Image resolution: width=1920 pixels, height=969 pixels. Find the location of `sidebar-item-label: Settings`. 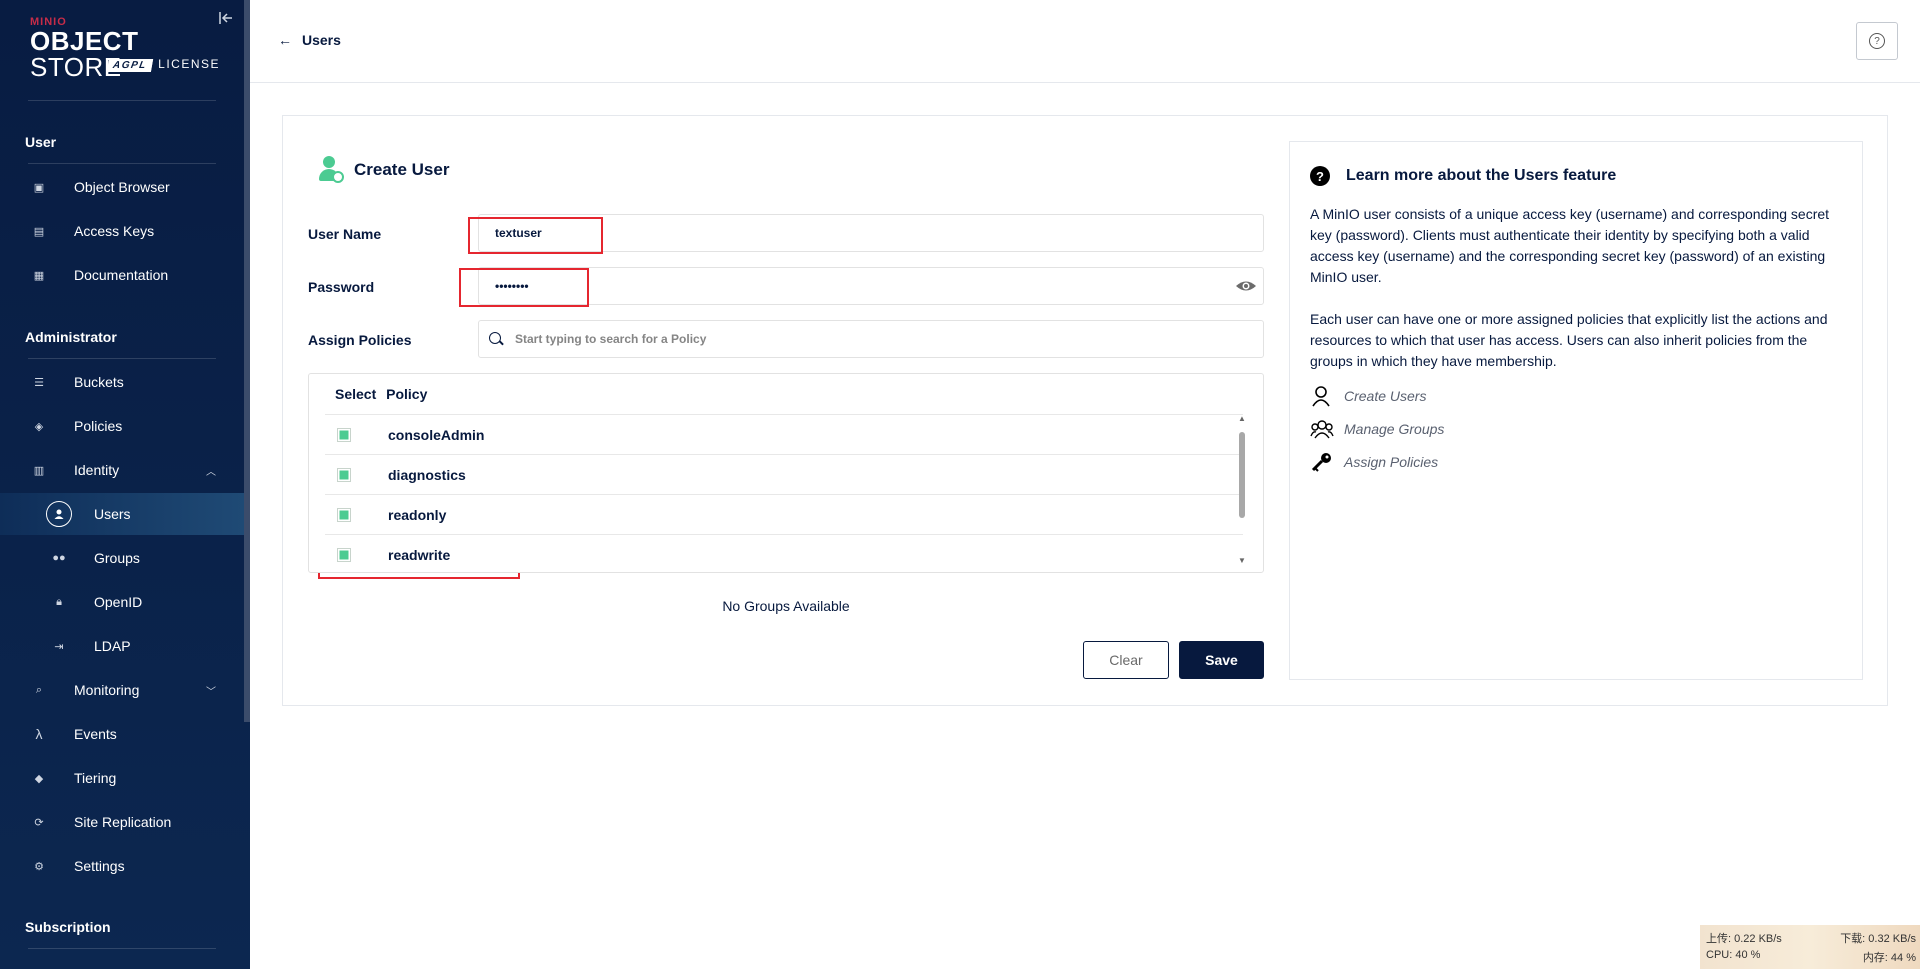

sidebar-item-label: Settings is located at coordinates (99, 866).